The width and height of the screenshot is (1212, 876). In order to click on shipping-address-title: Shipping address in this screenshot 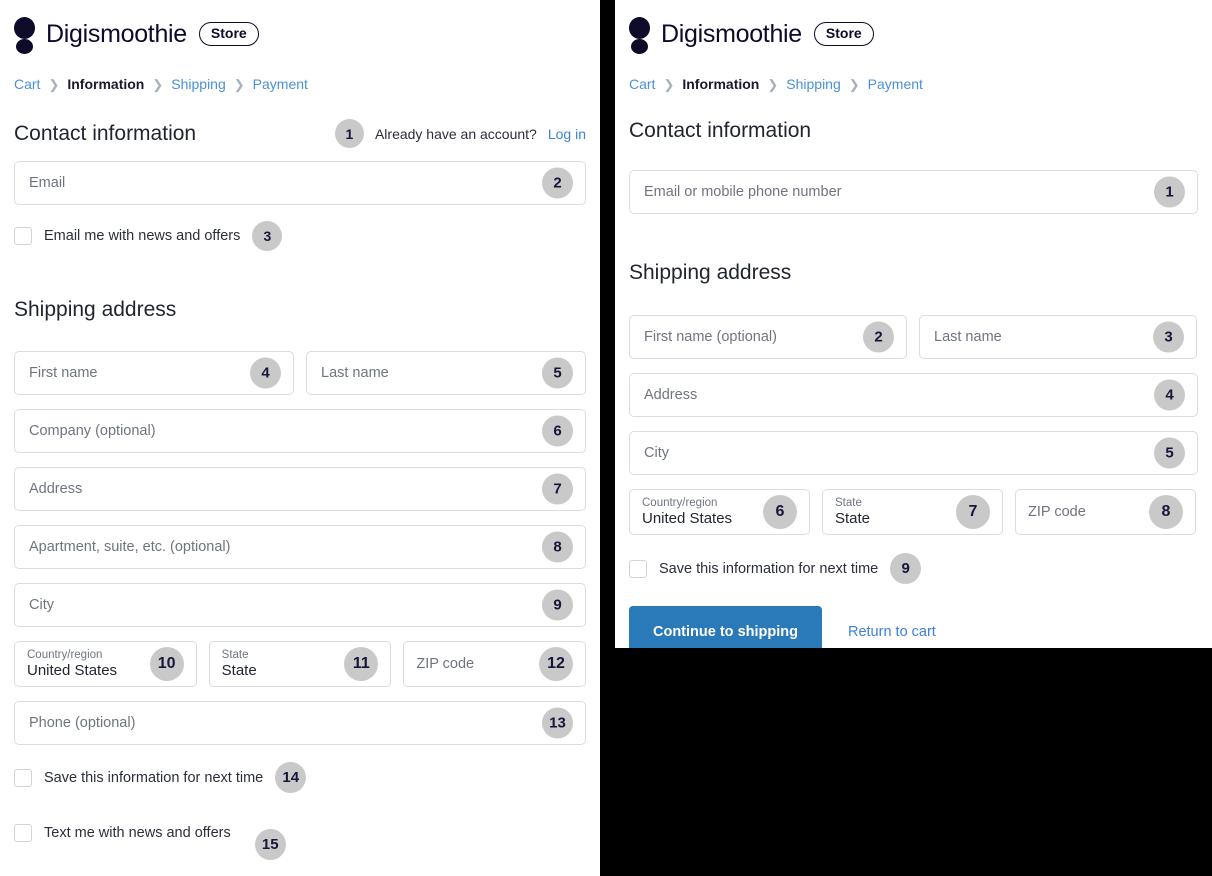, I will do `click(95, 309)`.